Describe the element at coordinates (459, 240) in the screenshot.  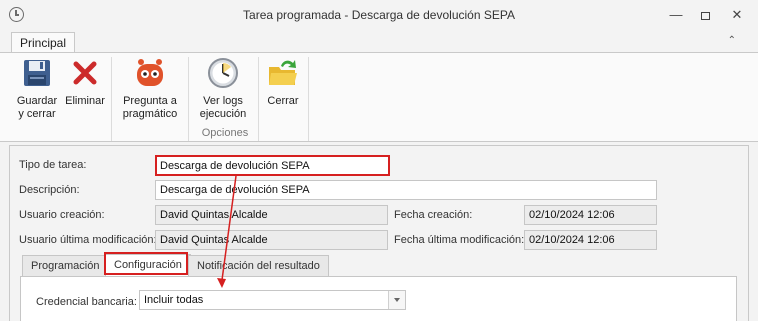
I see `modified-date-label: Fecha última modificación:` at that location.